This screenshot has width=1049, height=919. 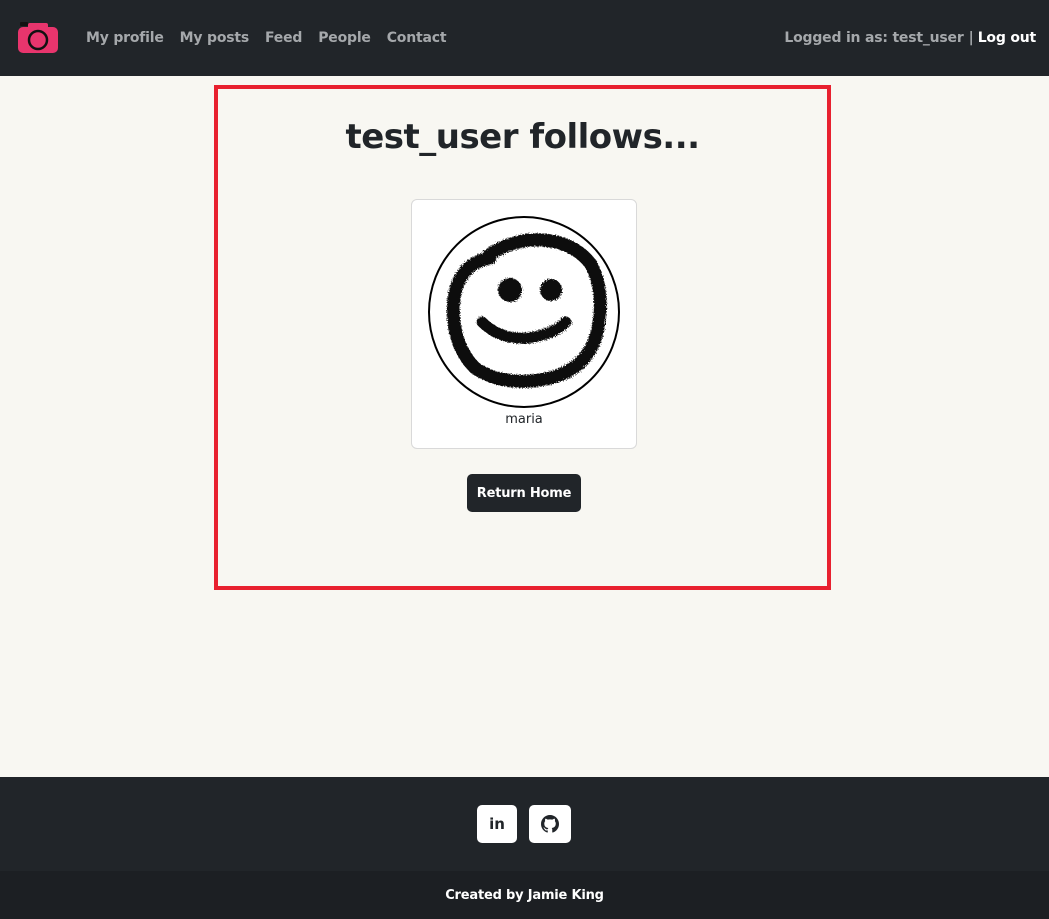 I want to click on camera-icon, so click(x=38, y=37).